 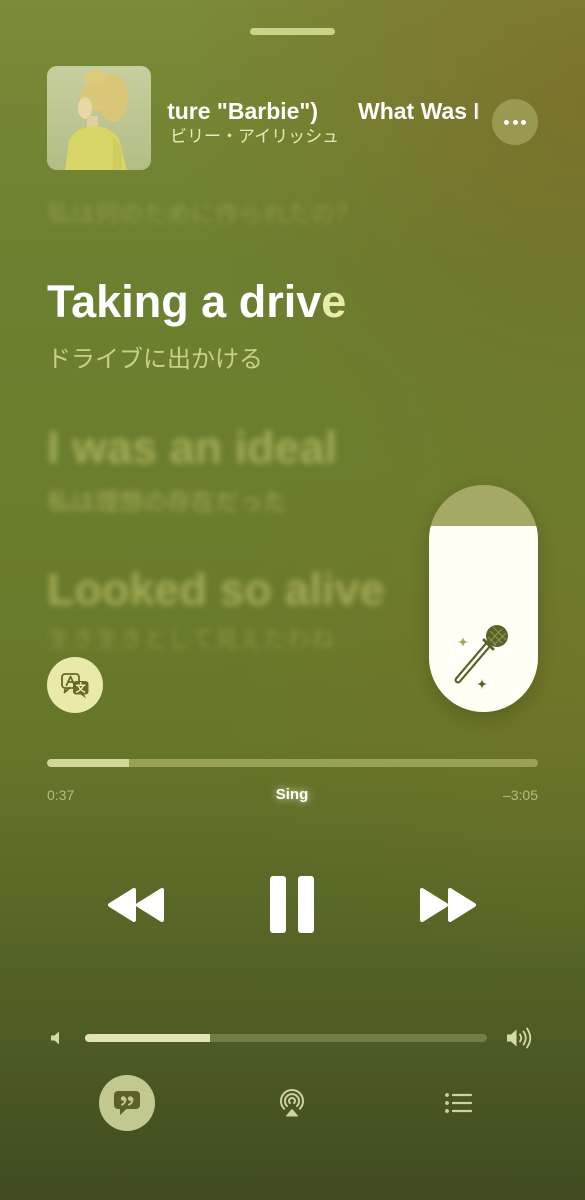 I want to click on song-title-marquee: ture "Barbie") What Was I, so click(x=315, y=111).